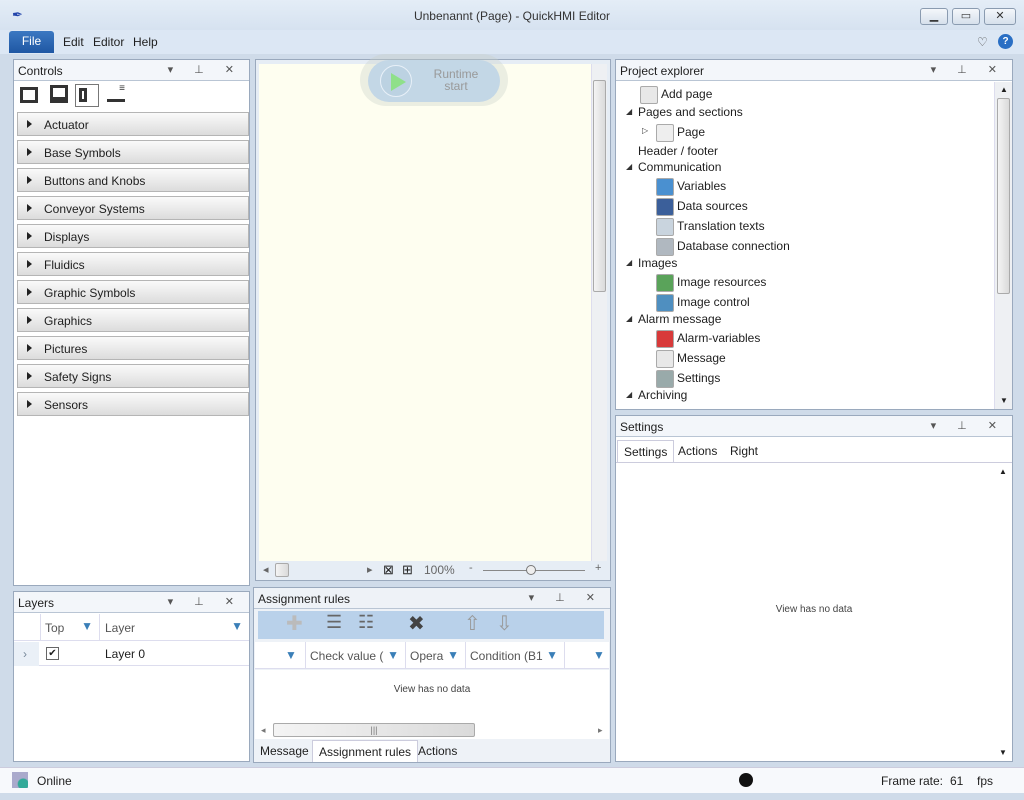 This screenshot has width=1024, height=800. What do you see at coordinates (133, 376) in the screenshot?
I see `category-safety-signs: Safety Signs` at bounding box center [133, 376].